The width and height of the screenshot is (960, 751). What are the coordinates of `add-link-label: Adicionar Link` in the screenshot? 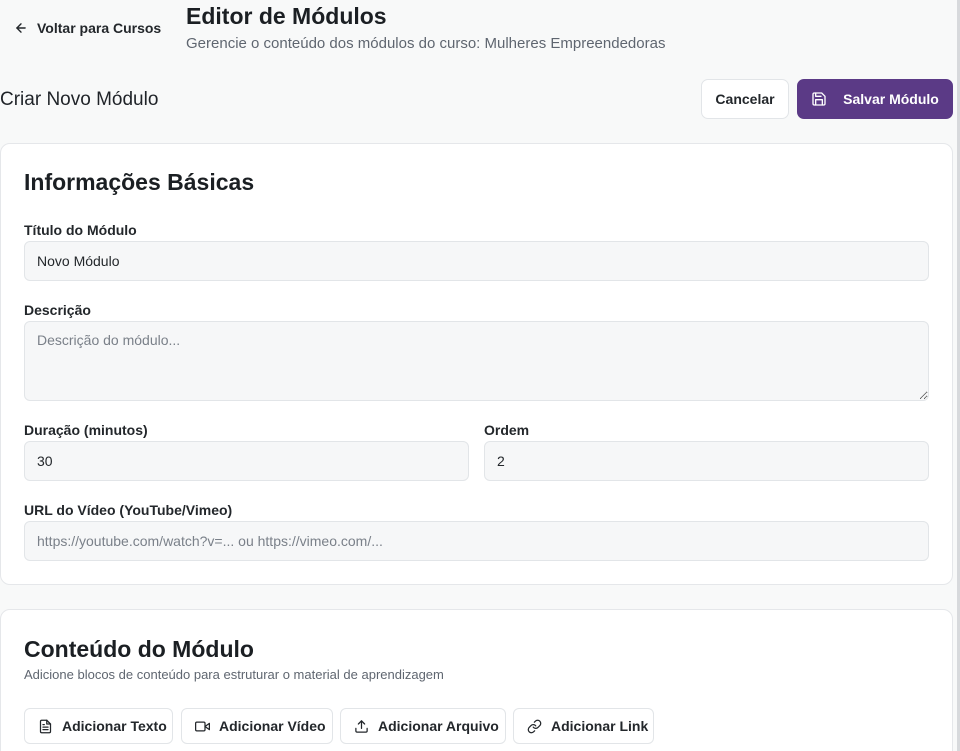 It's located at (600, 726).